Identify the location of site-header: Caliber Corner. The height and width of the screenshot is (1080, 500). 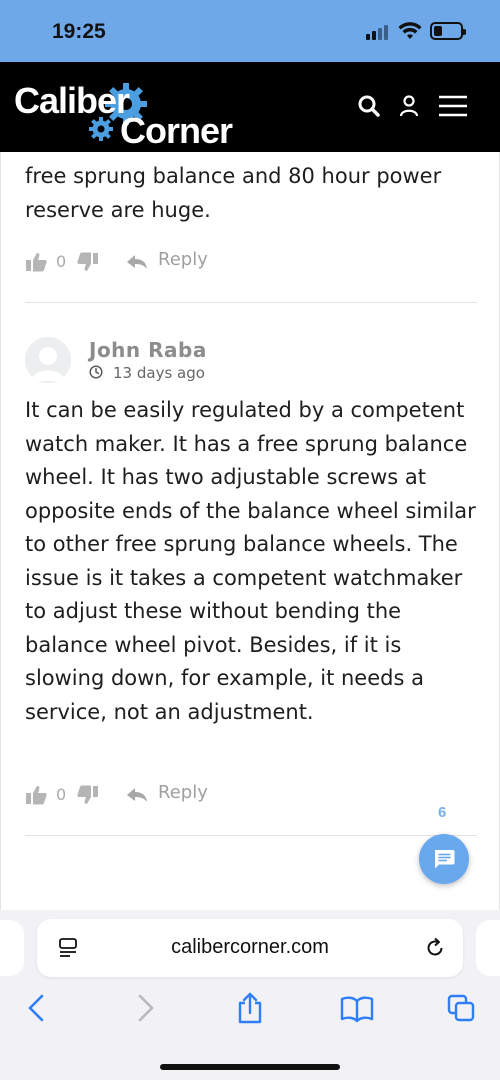
(250, 107).